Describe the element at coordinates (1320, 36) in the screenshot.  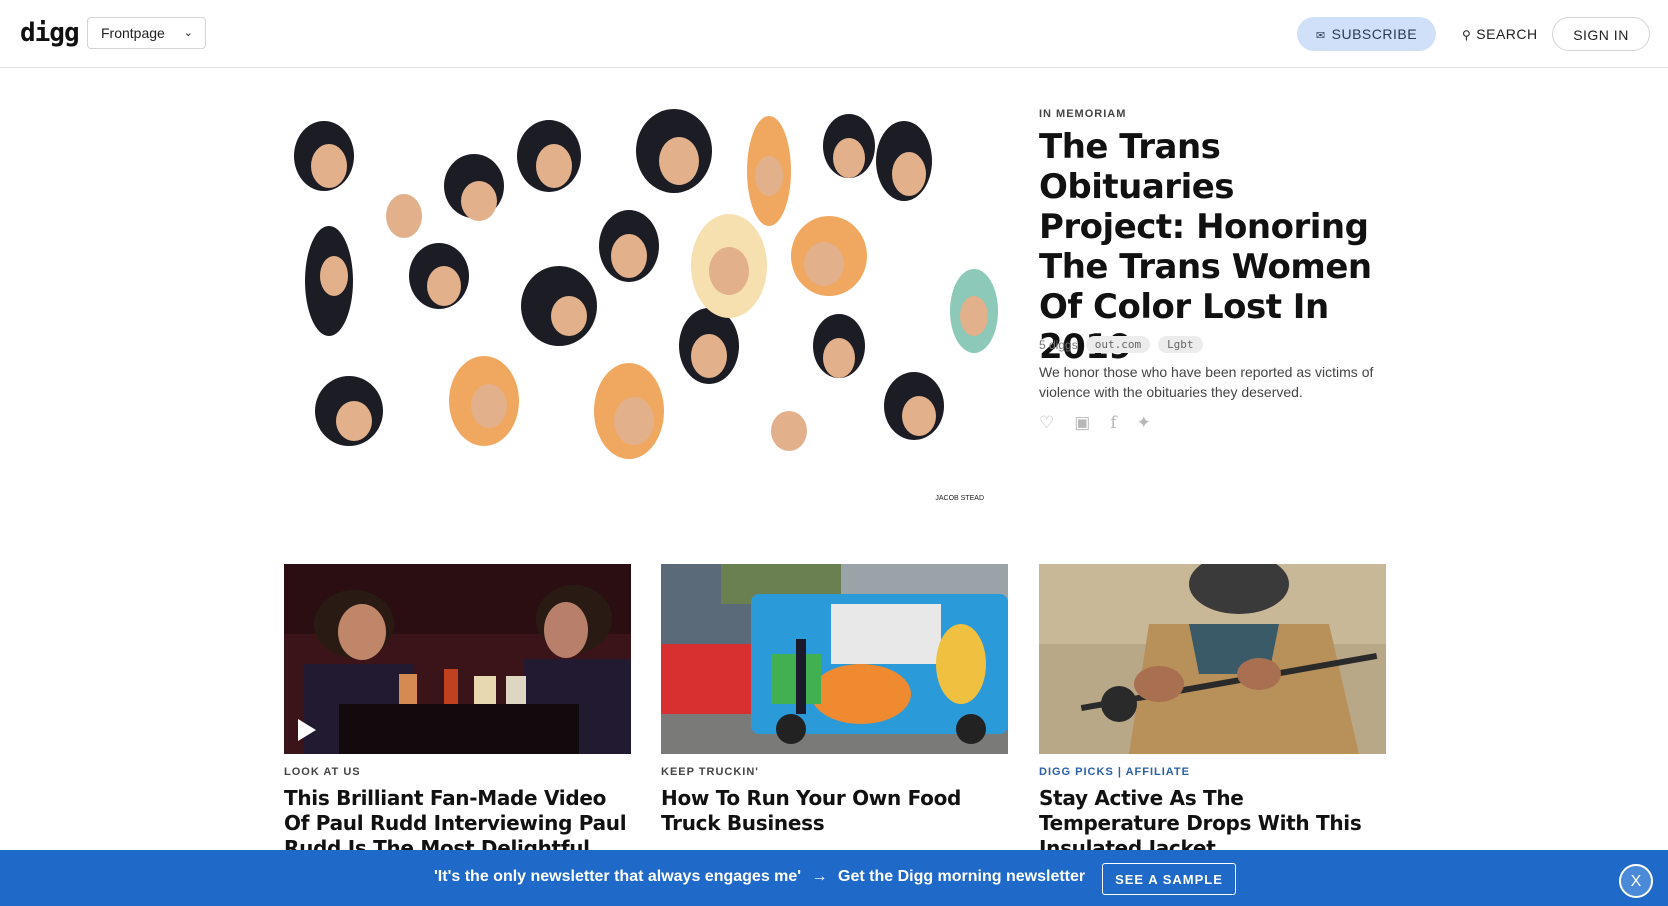
I see `envelope-icon: ✉` at that location.